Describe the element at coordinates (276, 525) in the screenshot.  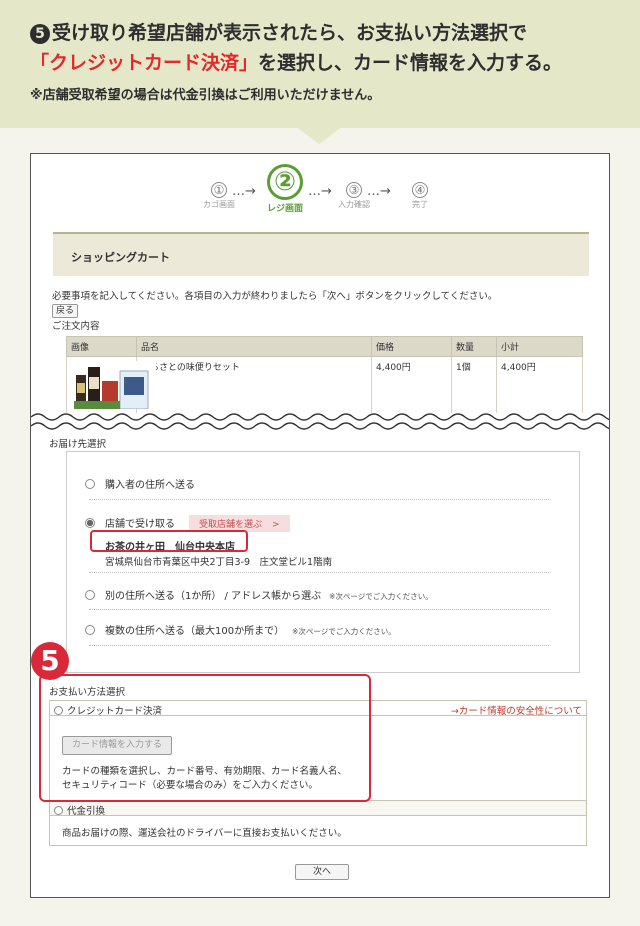
I see `chevron-right-icon: >` at that location.